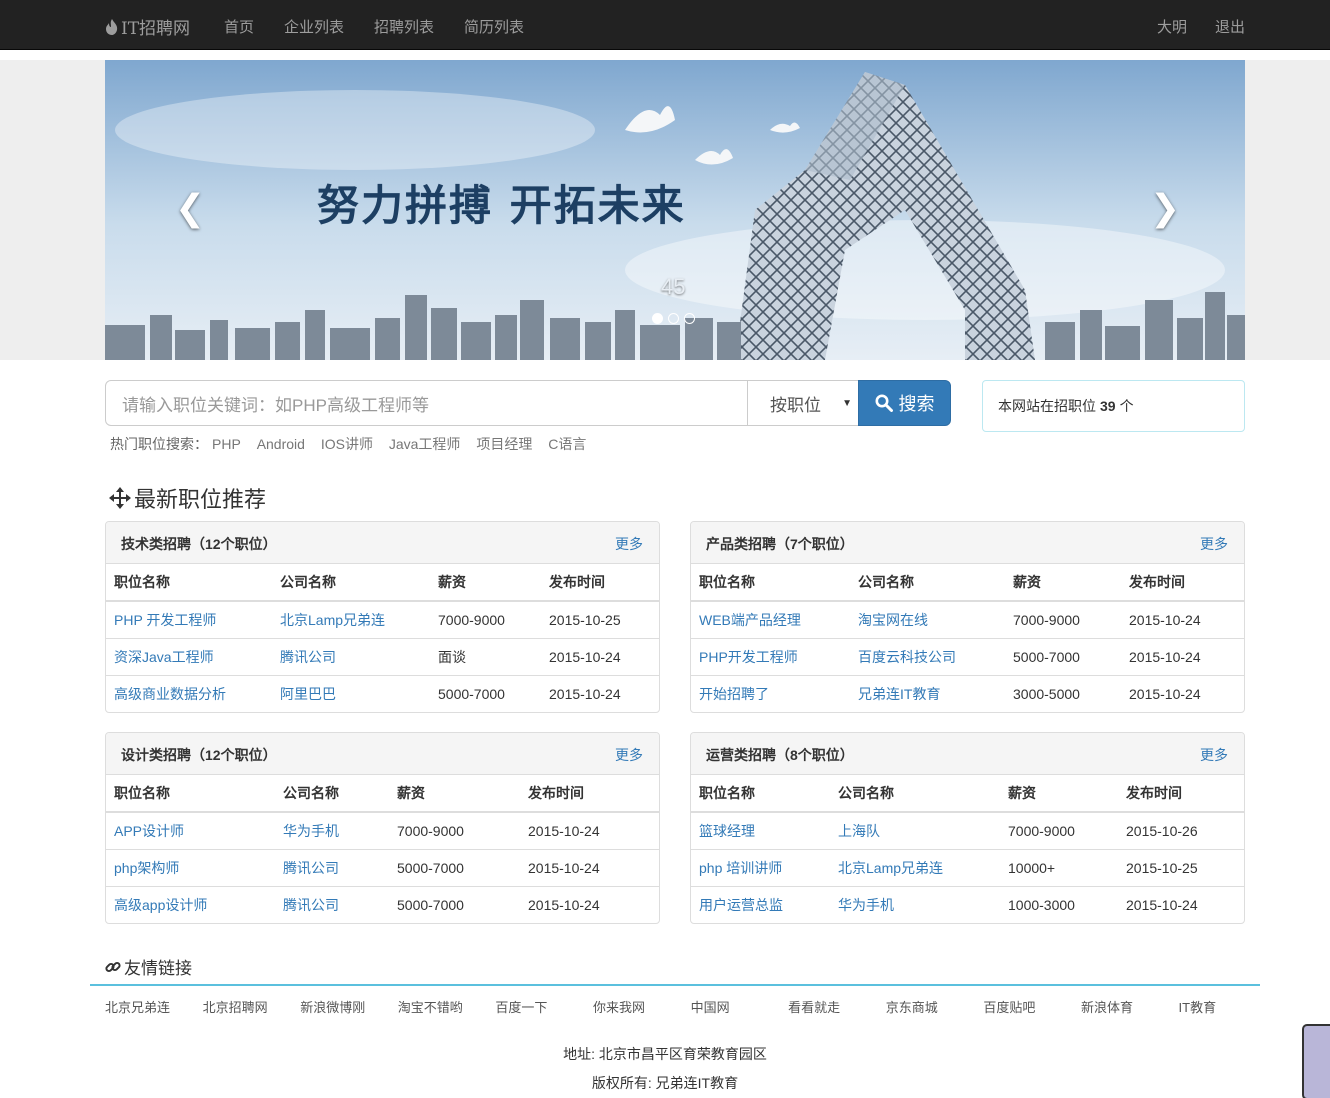 This screenshot has height=1098, width=1330. Describe the element at coordinates (675, 985) in the screenshot. I see `divider` at that location.